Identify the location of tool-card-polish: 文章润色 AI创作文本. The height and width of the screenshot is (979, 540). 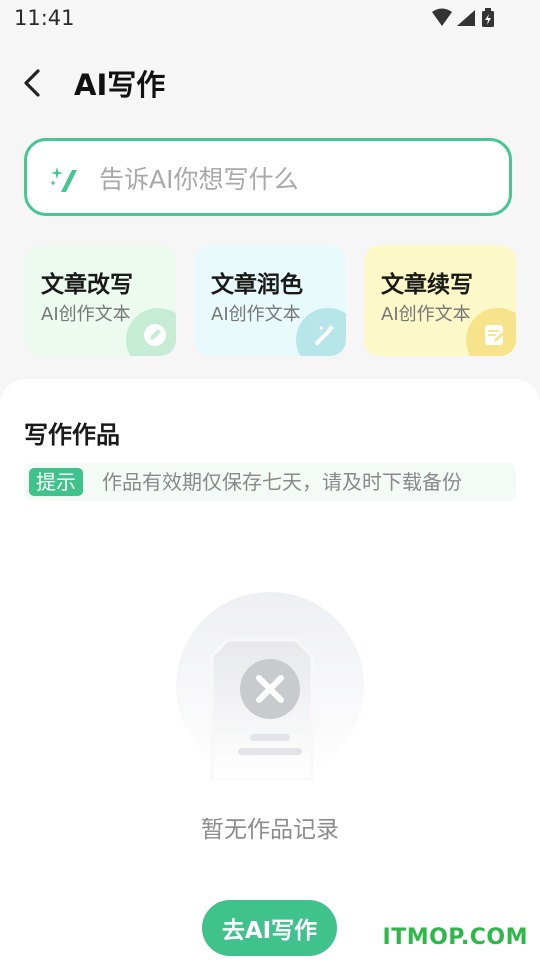
(270, 300).